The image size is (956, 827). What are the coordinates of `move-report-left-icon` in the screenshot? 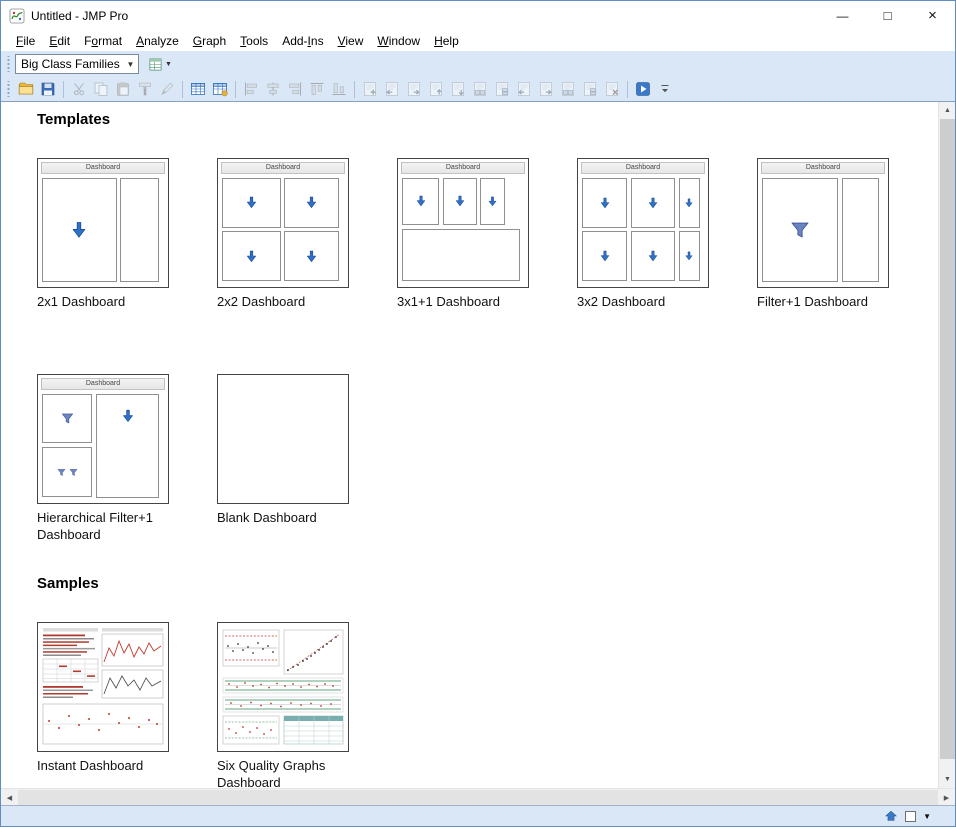 It's located at (524, 89).